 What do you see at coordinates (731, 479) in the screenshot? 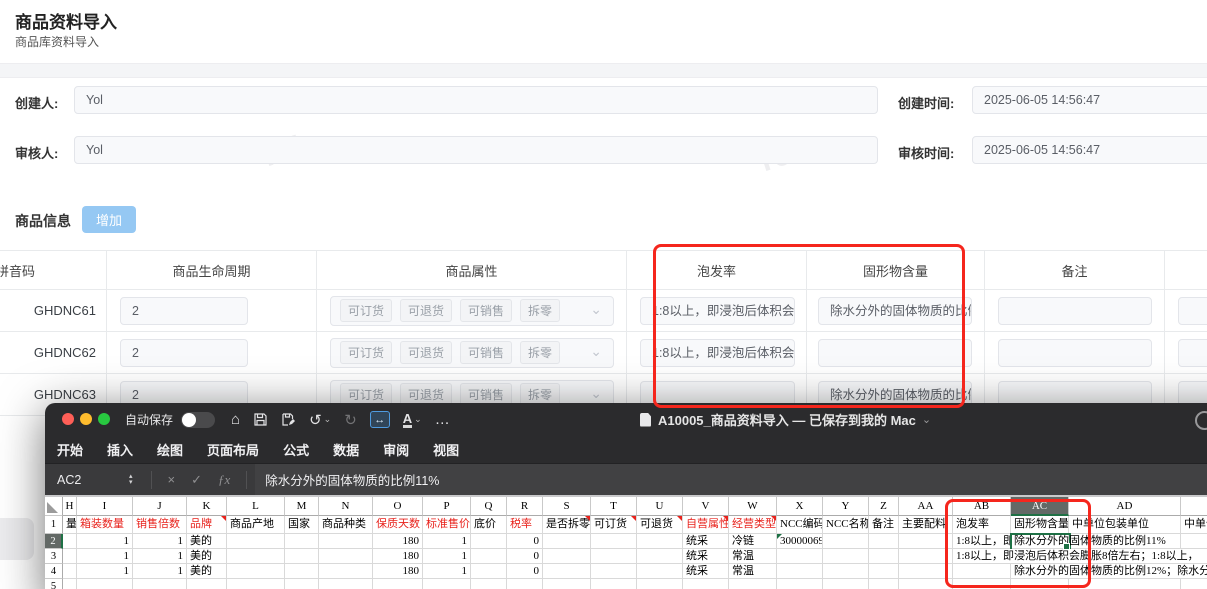
I see `formula-input: 除水分外的固体物质的比例11%` at bounding box center [731, 479].